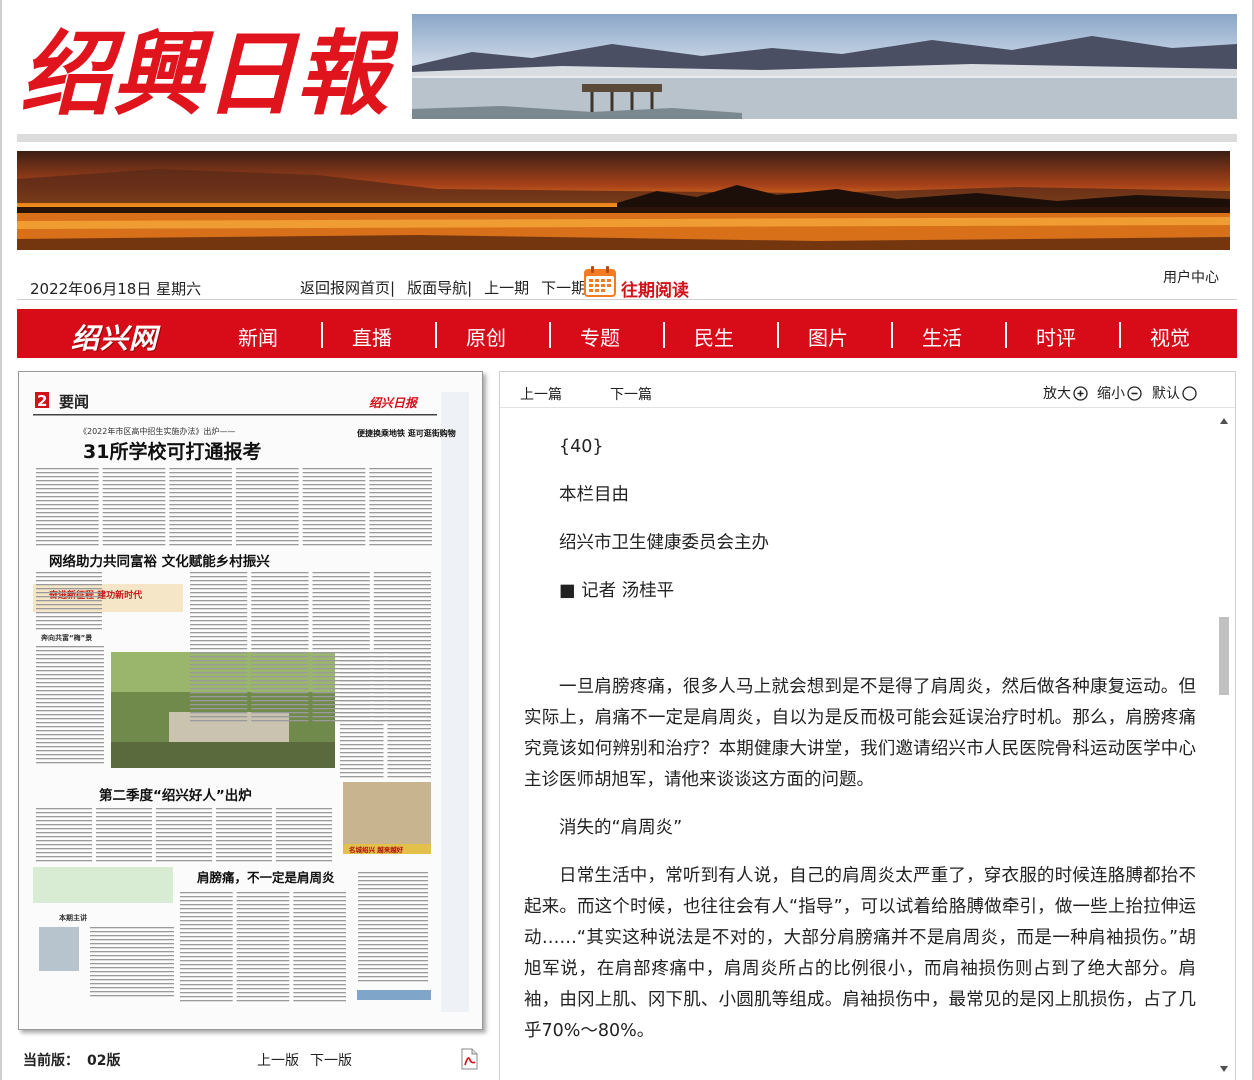 This screenshot has width=1254, height=1080. I want to click on shaoxing-daily-logo: 绍興日報, so click(208, 68).